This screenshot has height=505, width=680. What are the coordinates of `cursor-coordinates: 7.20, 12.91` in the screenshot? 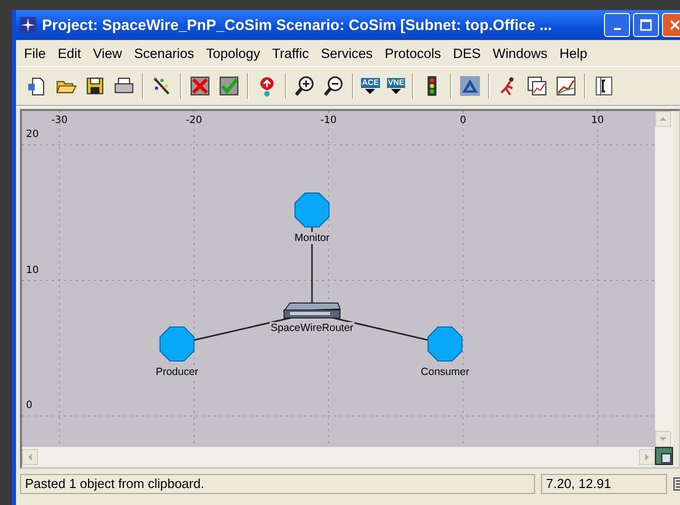 It's located at (604, 484).